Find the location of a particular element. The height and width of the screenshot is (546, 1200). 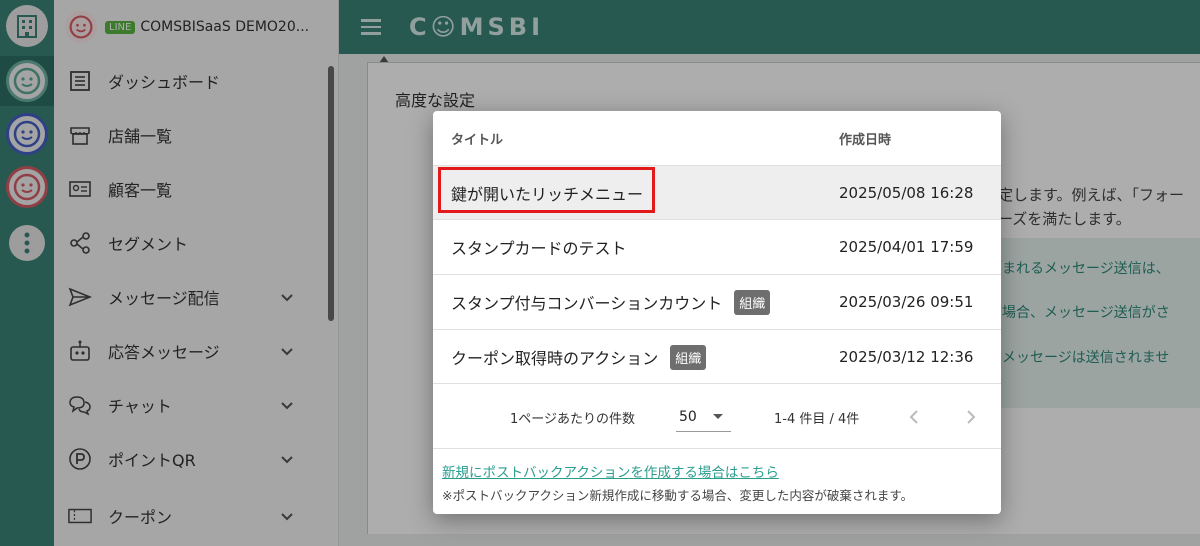

row-date: 2025/04/01 17:59 is located at coordinates (906, 247).